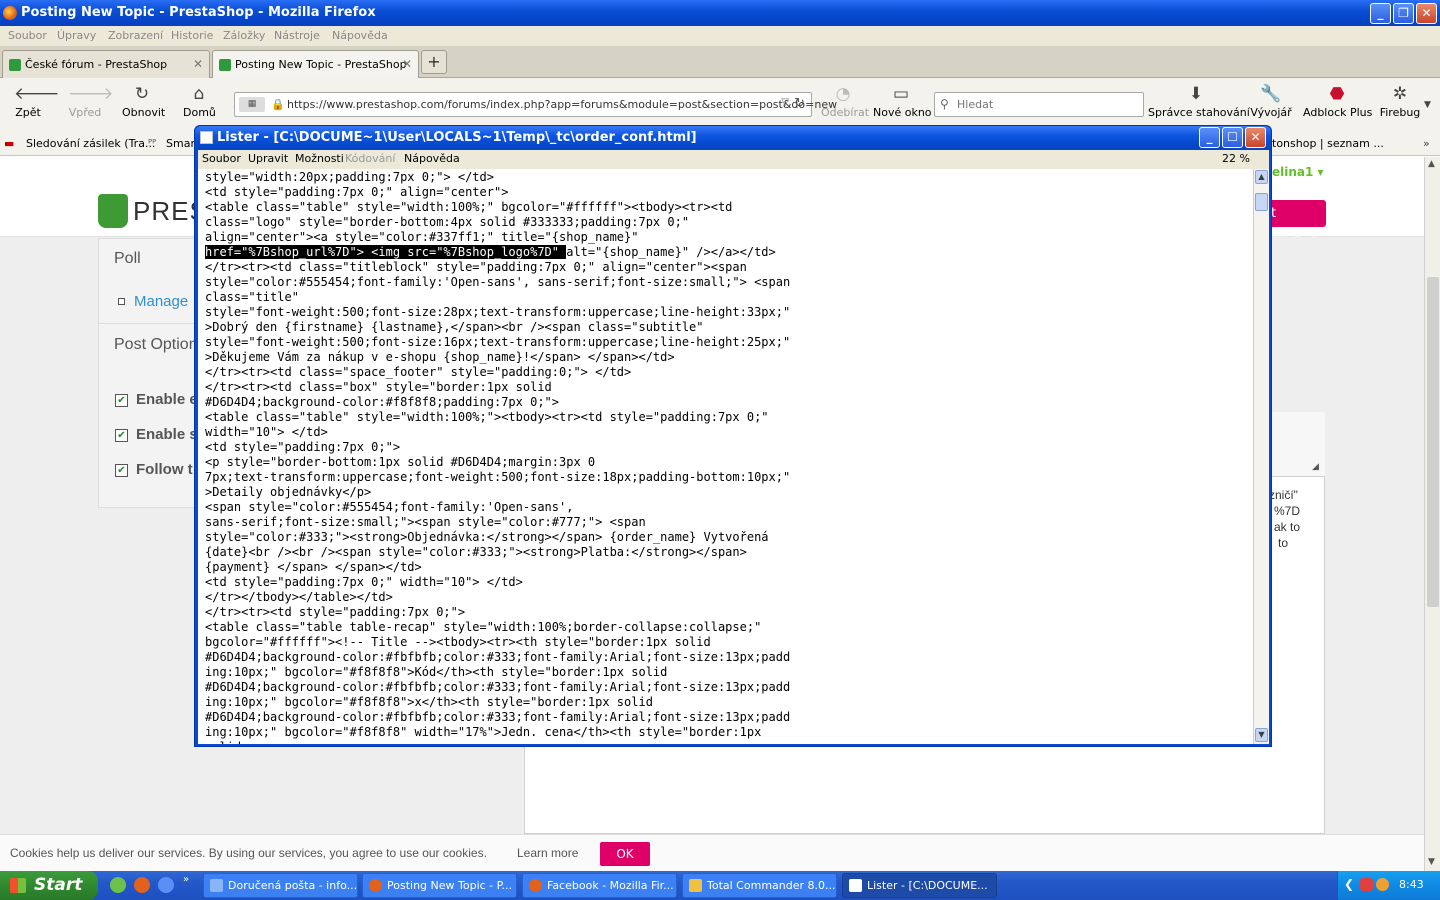 This screenshot has width=1440, height=900. I want to click on back-label: Zpět, so click(28, 112).